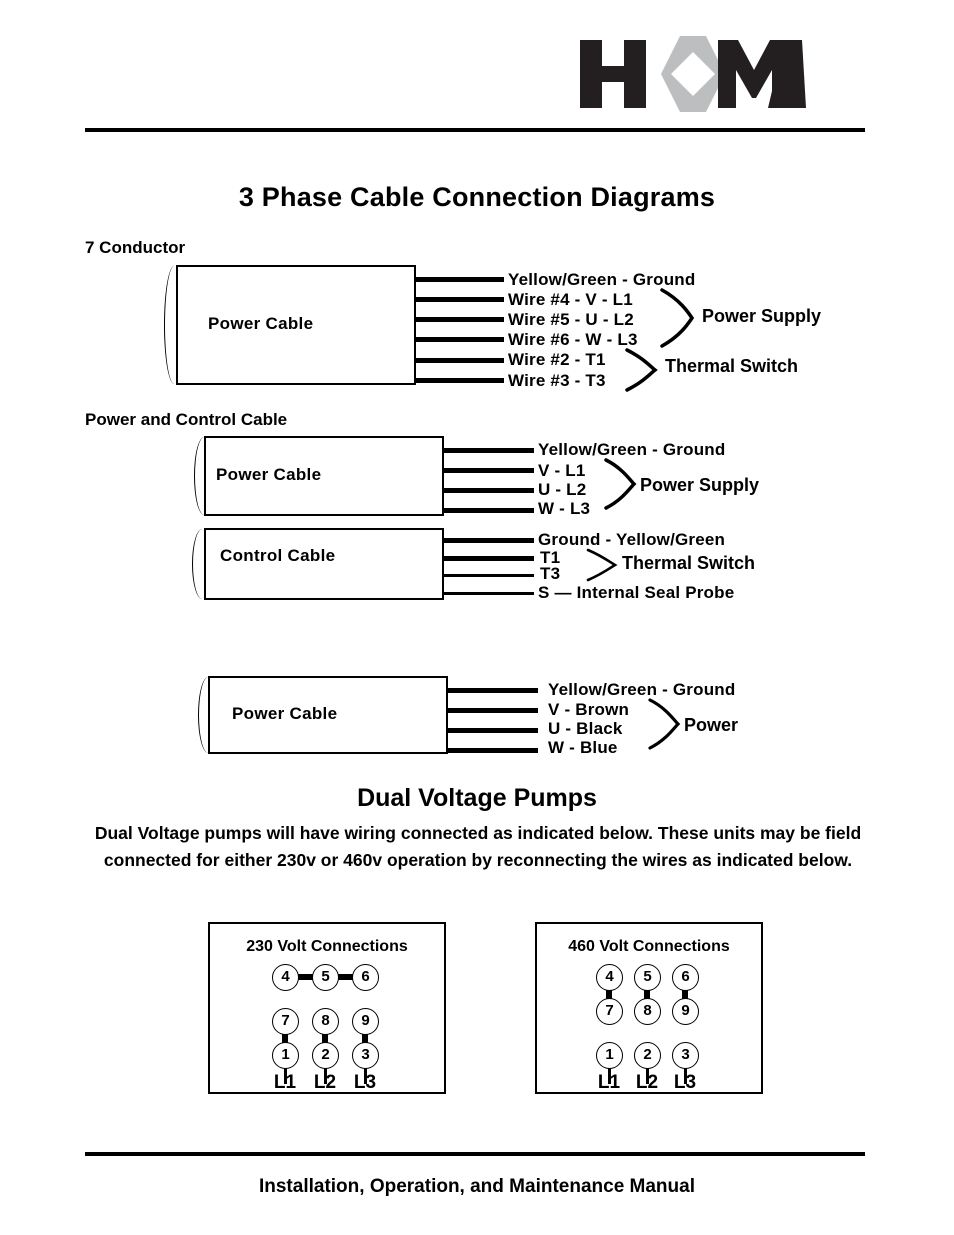  Describe the element at coordinates (589, 709) in the screenshot. I see `wire-label-v-brown: V - Brown` at that location.